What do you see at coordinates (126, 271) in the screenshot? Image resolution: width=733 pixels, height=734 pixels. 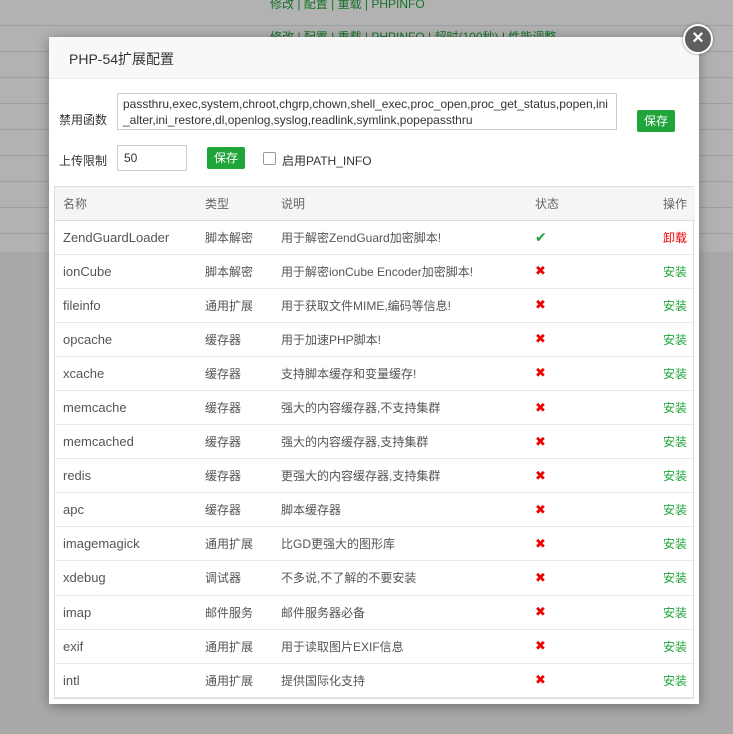 I see `extension-name: ionCube` at bounding box center [126, 271].